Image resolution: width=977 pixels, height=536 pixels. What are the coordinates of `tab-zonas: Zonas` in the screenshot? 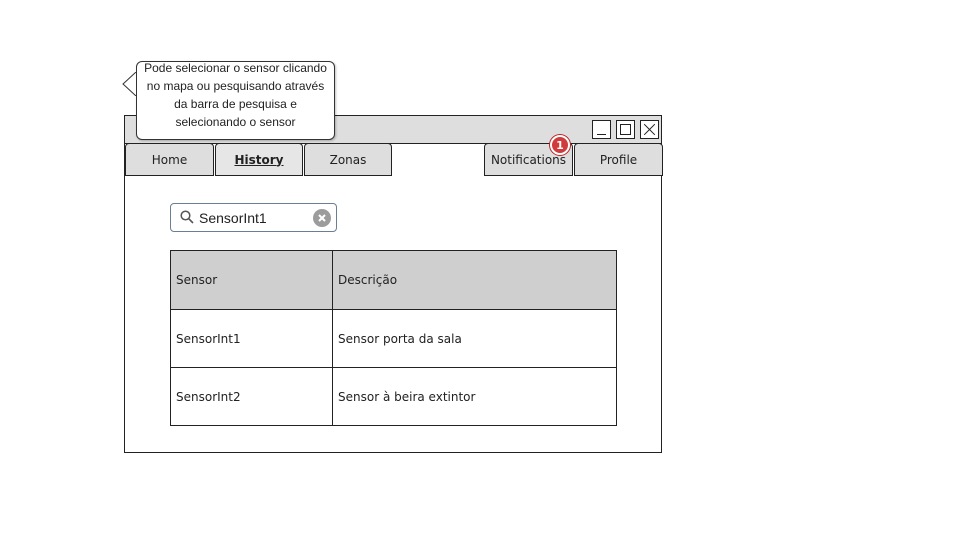 It's located at (348, 159).